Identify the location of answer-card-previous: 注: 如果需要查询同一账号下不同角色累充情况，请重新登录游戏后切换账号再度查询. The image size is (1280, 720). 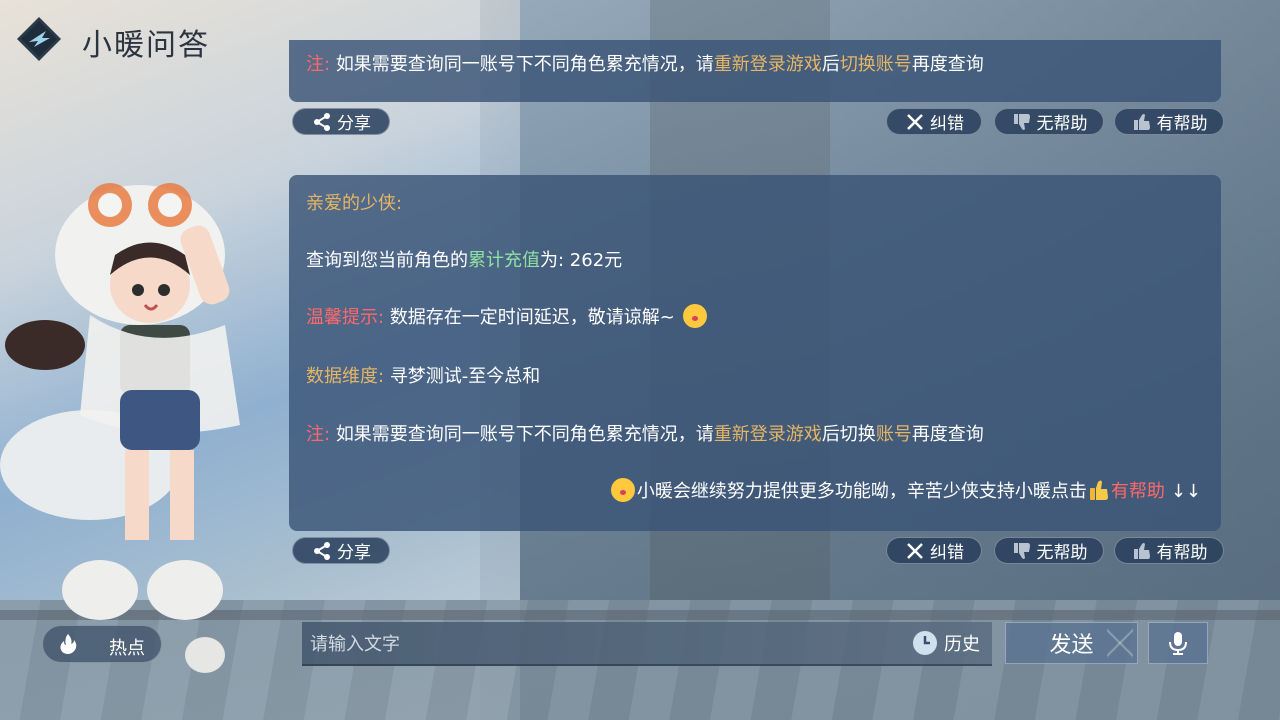
(755, 71).